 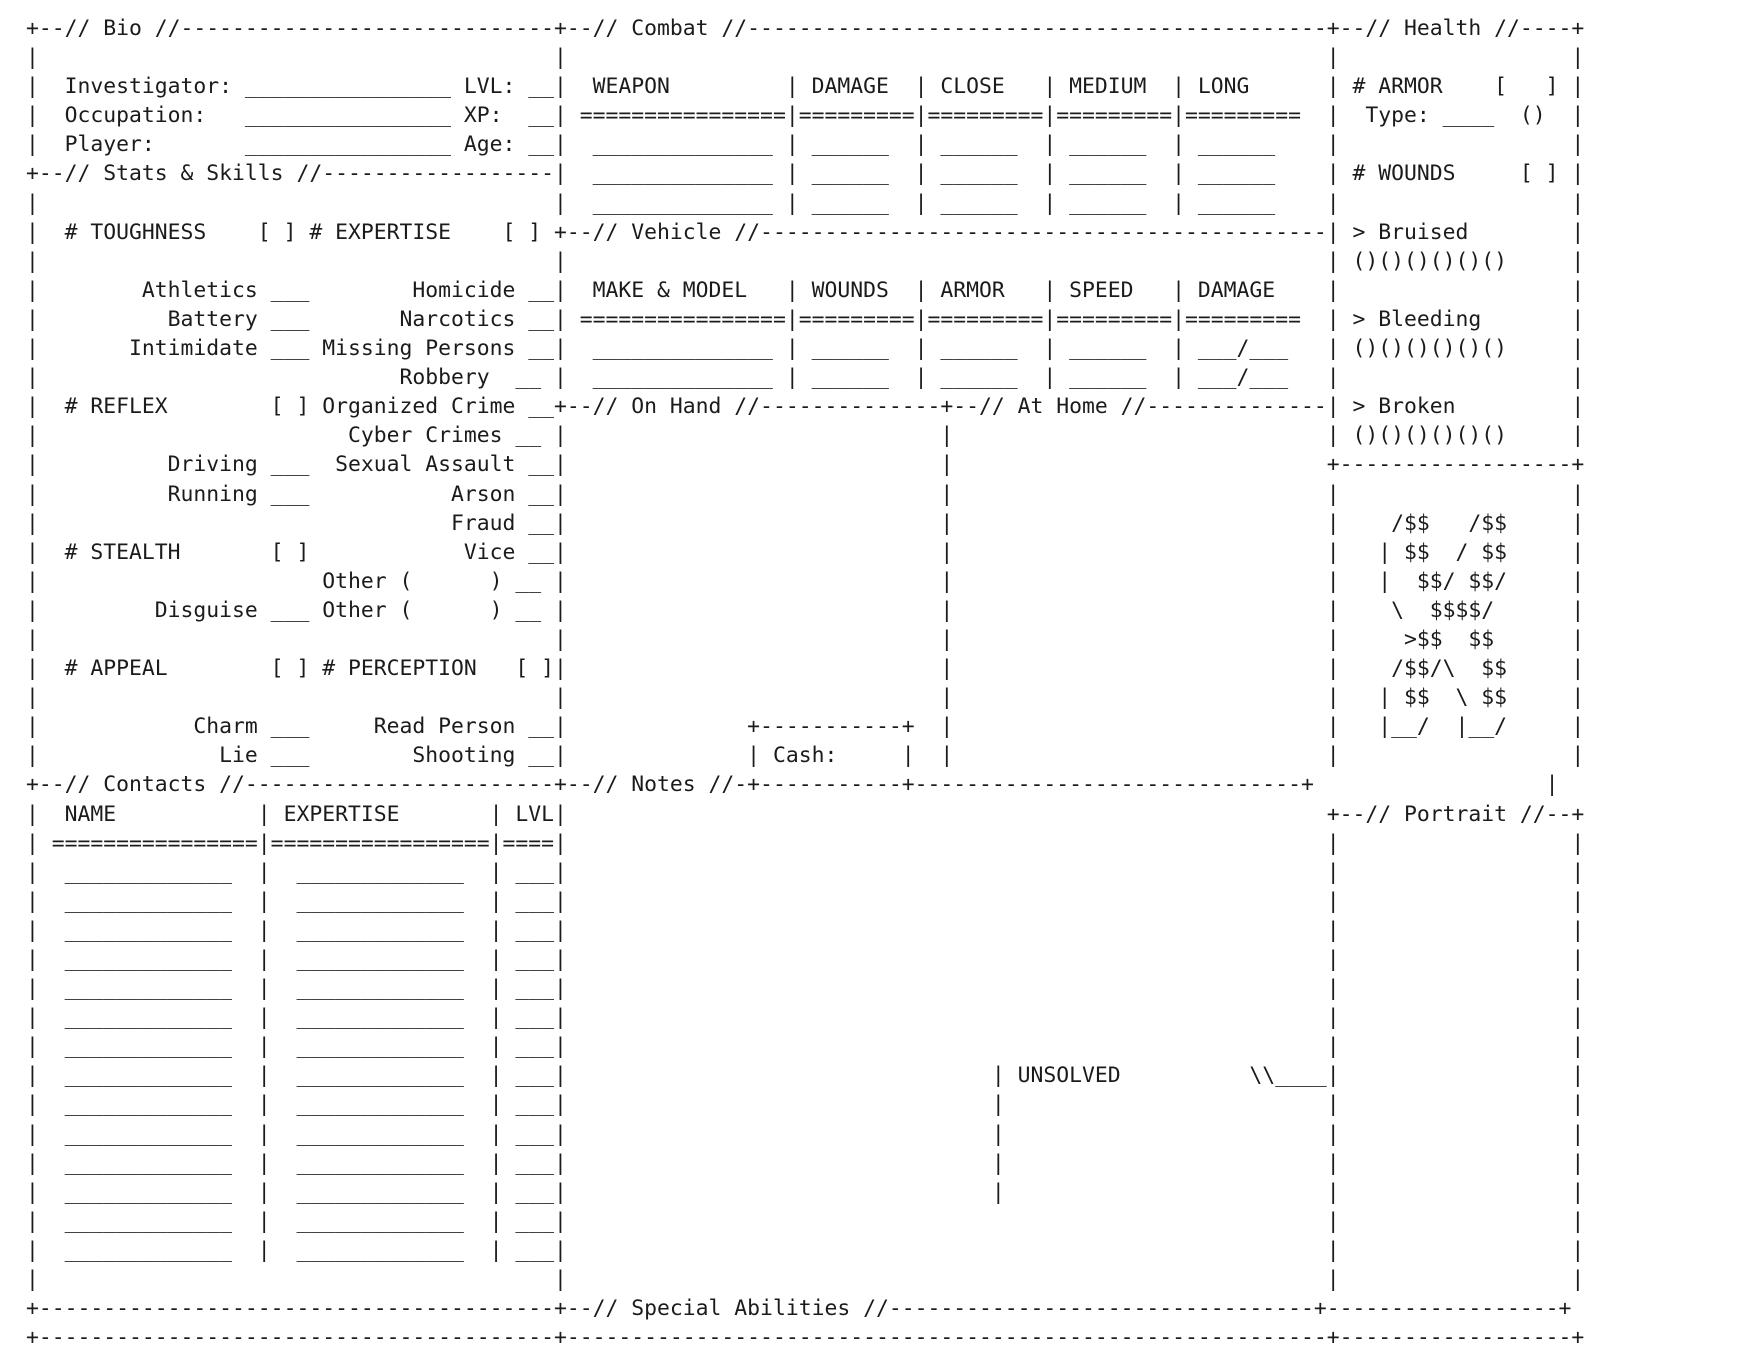 I want to click on skill-value-arson, so click(x=536, y=406).